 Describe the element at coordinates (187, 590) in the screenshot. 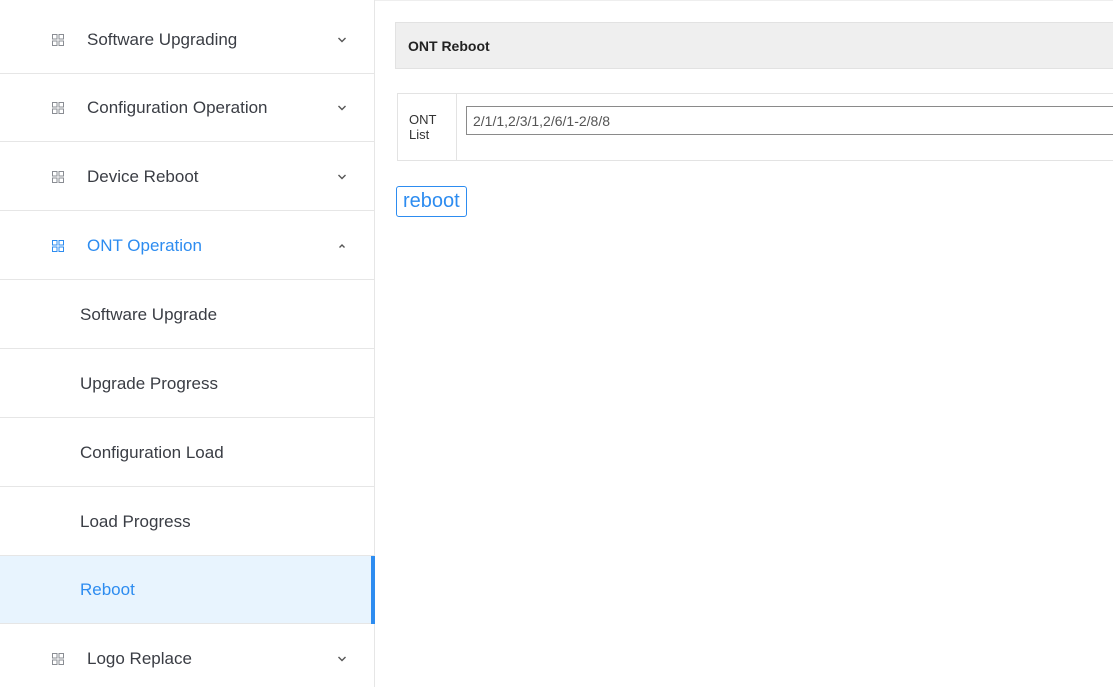

I see `sidebar-item-reboot: Reboot` at that location.